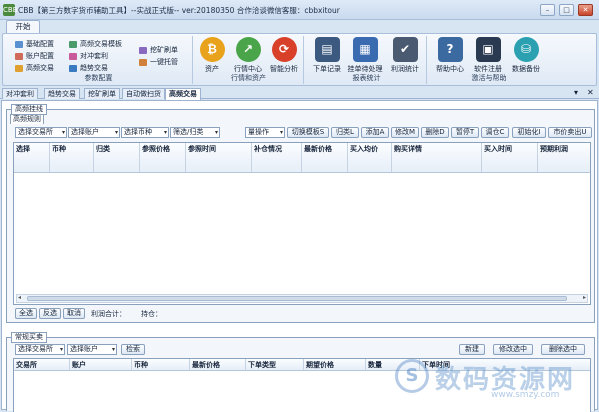 Image resolution: width=599 pixels, height=412 pixels. What do you see at coordinates (345, 132) in the screenshot?
I see `categorize-button: 归类L` at bounding box center [345, 132].